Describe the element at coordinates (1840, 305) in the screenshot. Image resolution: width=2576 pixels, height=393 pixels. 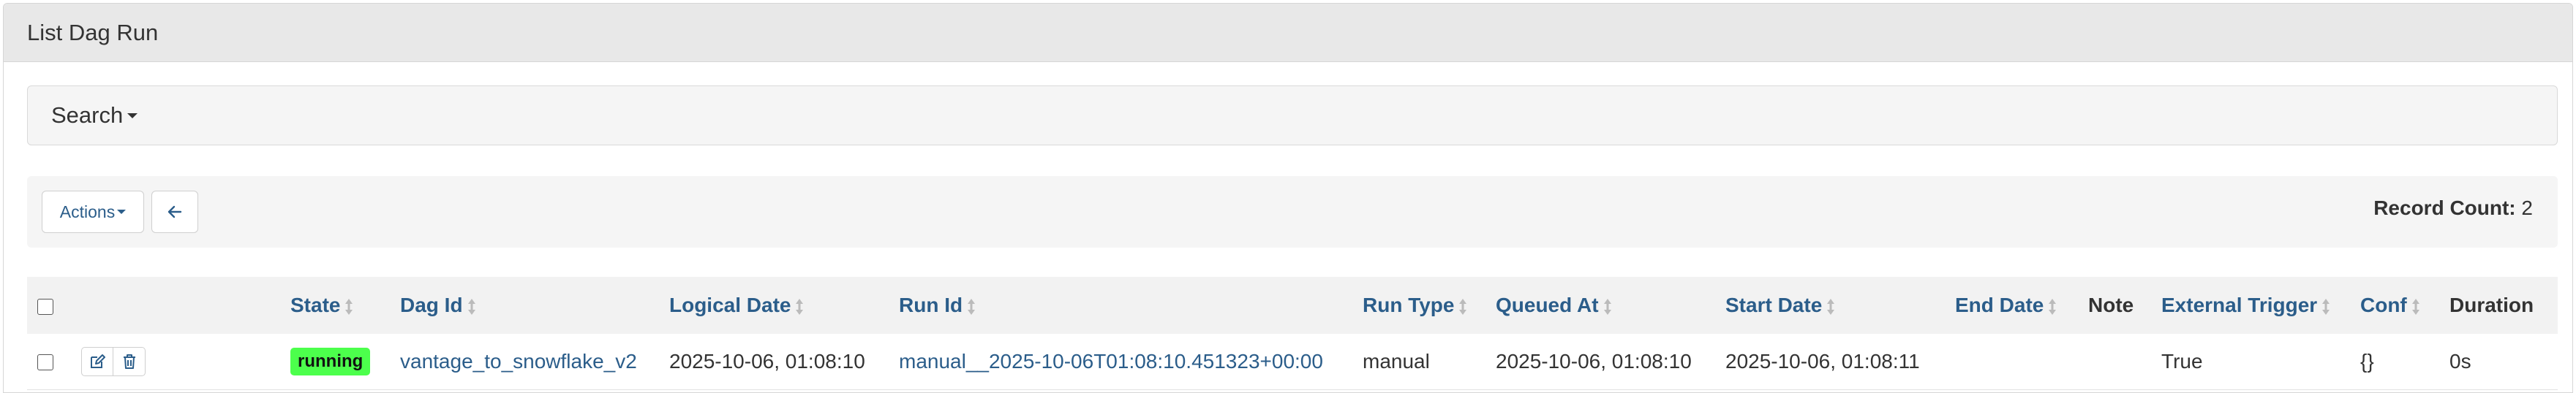
I see `column-header-start-date: Start Date` at that location.